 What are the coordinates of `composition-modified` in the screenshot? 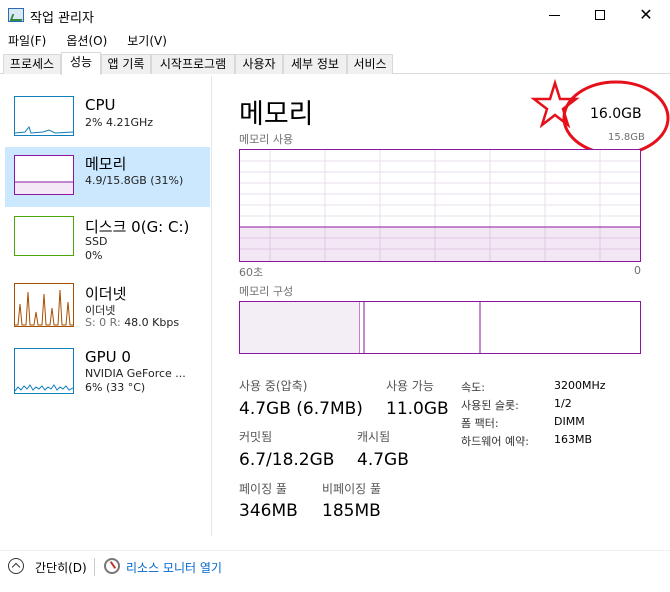 It's located at (362, 327).